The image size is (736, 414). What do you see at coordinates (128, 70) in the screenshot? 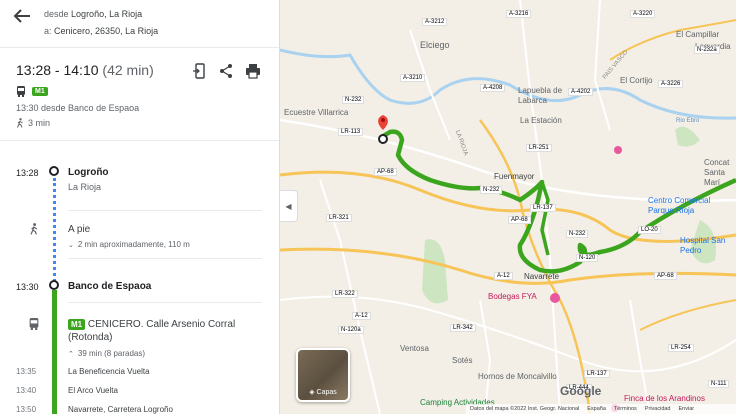
I see `trip-duration: (42 min)` at bounding box center [128, 70].